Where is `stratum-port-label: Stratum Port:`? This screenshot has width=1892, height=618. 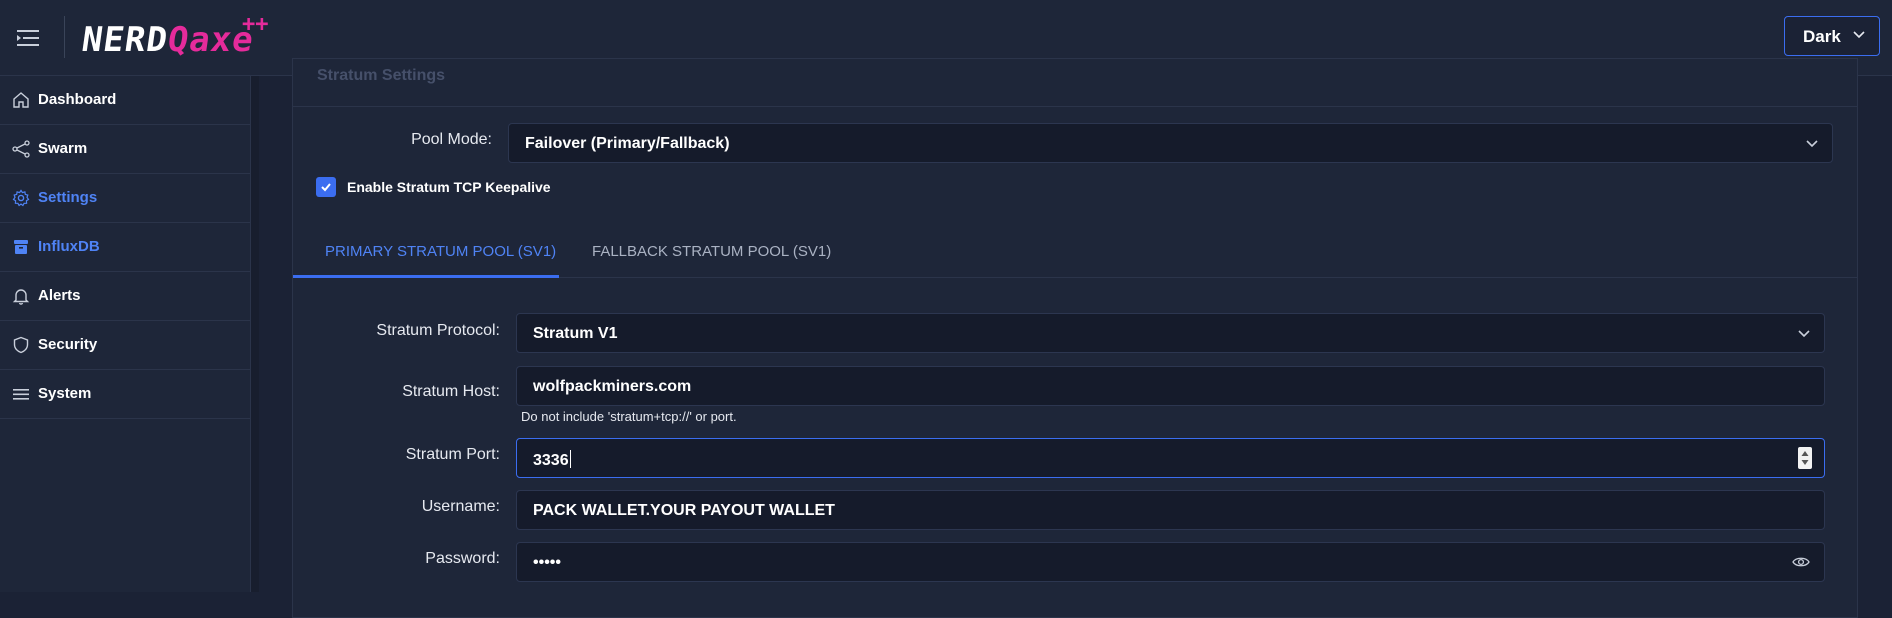 stratum-port-label: Stratum Port: is located at coordinates (452, 454).